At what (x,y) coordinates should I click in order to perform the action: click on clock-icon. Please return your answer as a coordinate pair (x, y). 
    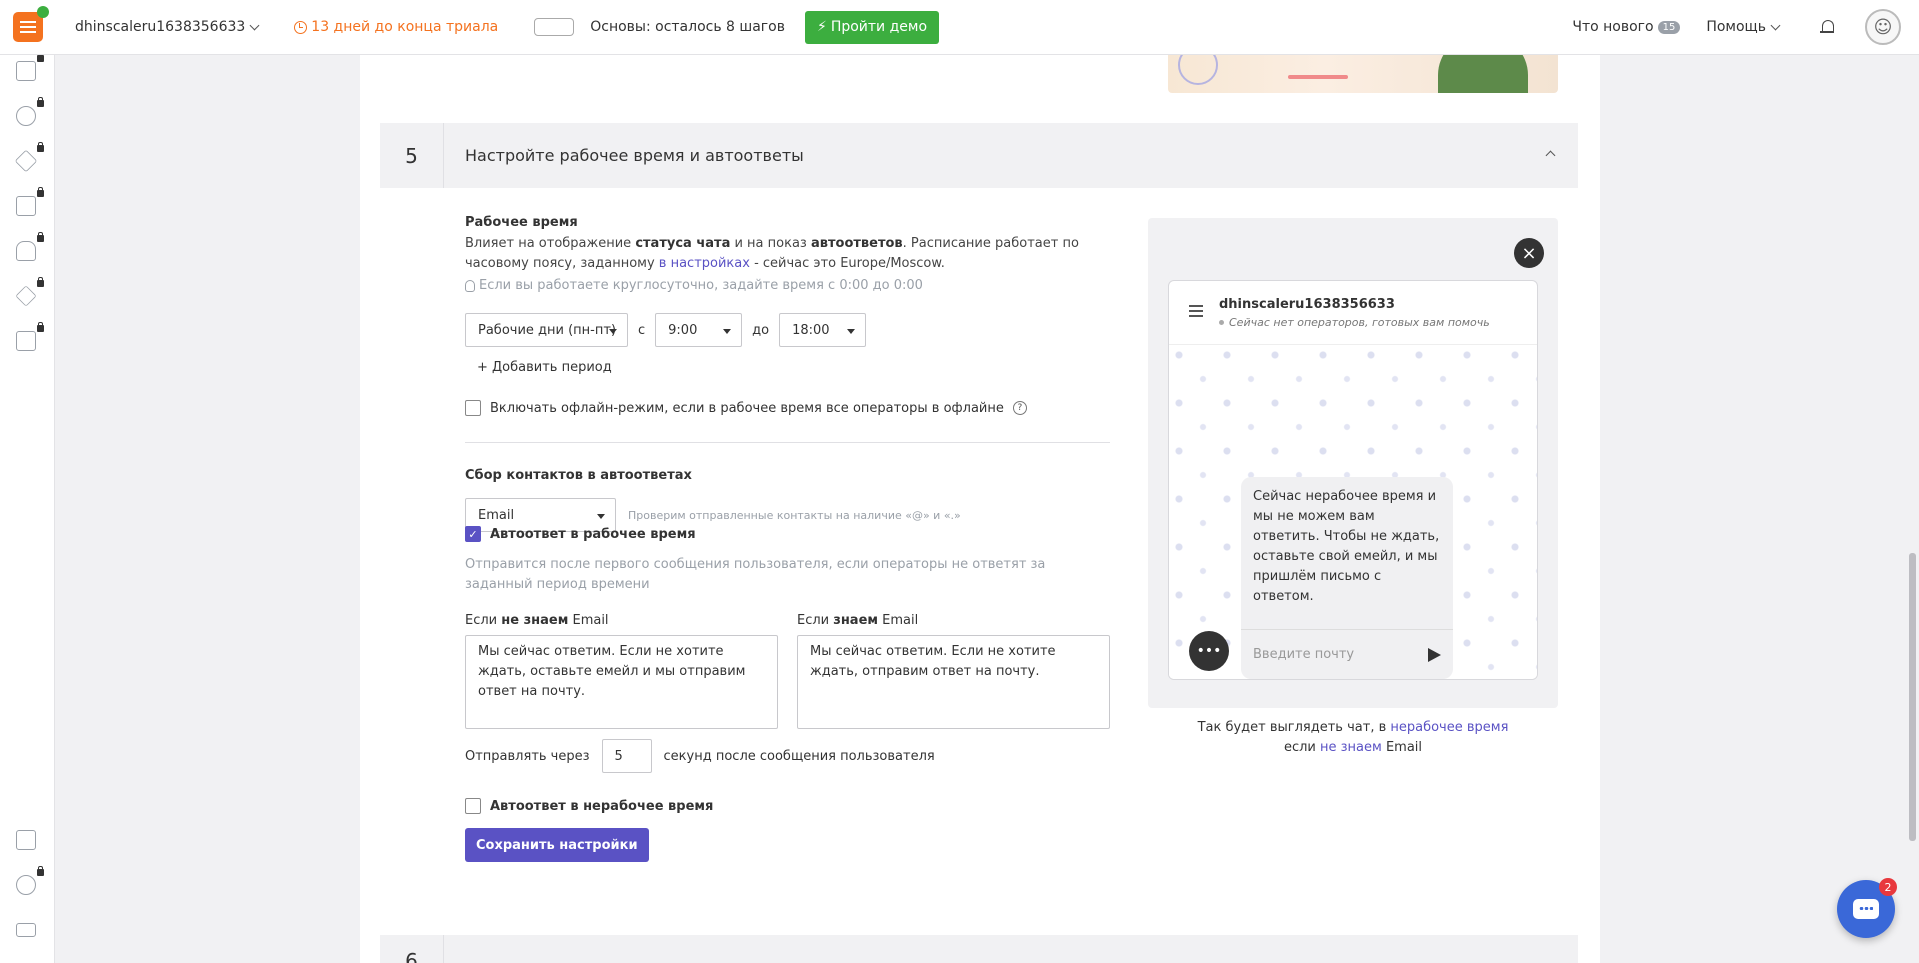
    Looking at the image, I should click on (301, 27).